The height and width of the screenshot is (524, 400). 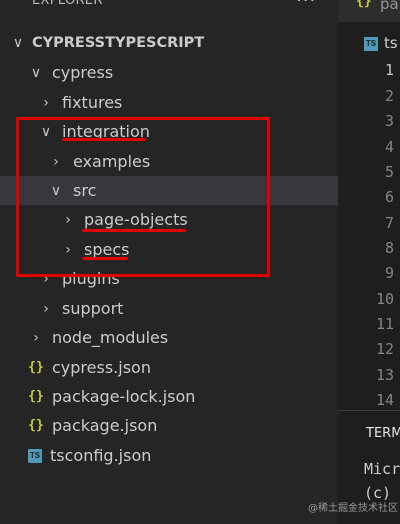 I want to click on tree-item-label: package-lock.json, so click(x=124, y=396).